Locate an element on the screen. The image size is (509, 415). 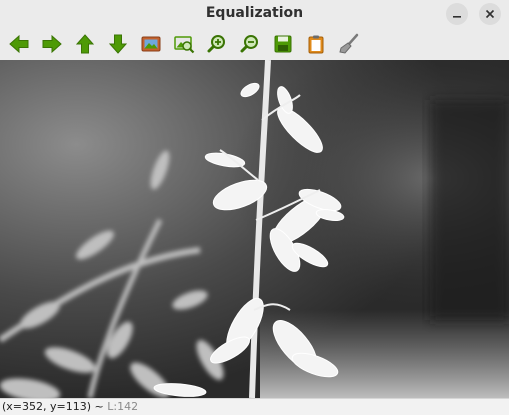
title-bar: Equalization is located at coordinates (254, 14).